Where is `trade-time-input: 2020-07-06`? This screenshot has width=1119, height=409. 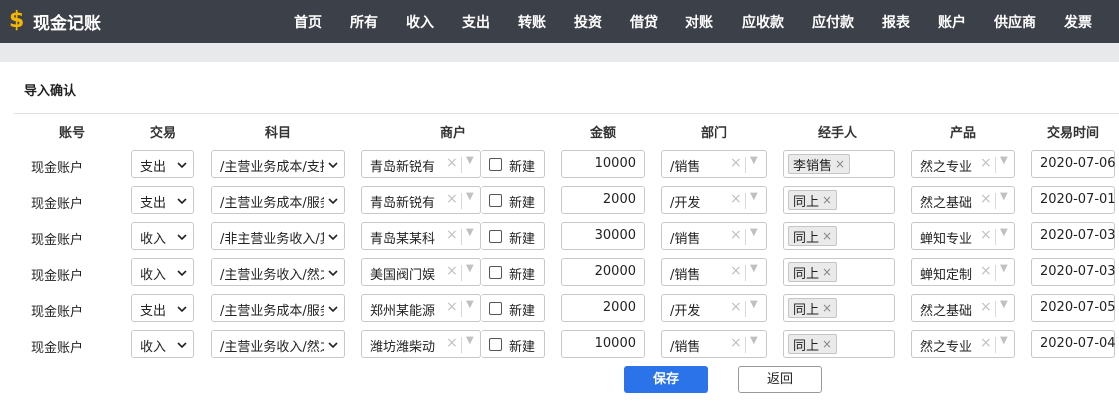 trade-time-input: 2020-07-06 is located at coordinates (1073, 164).